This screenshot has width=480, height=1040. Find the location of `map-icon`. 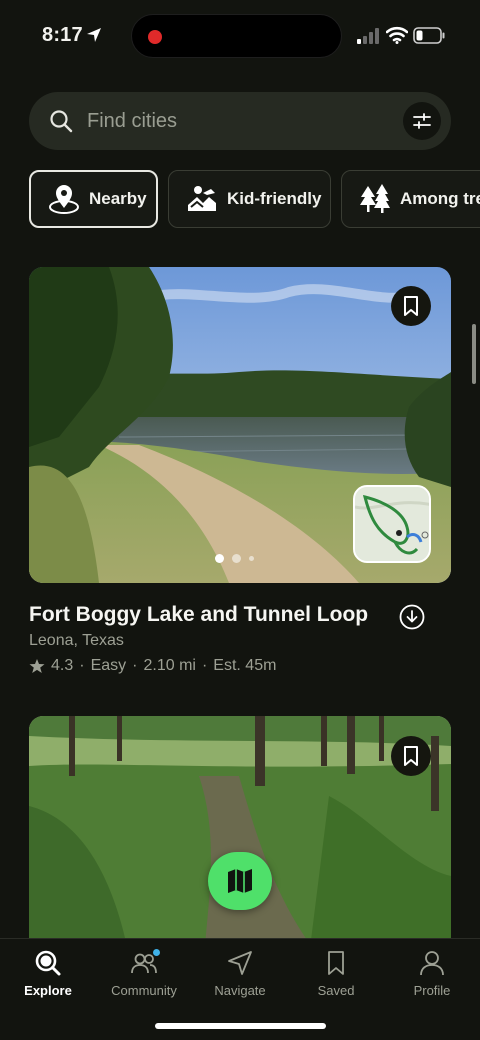

map-icon is located at coordinates (240, 881).